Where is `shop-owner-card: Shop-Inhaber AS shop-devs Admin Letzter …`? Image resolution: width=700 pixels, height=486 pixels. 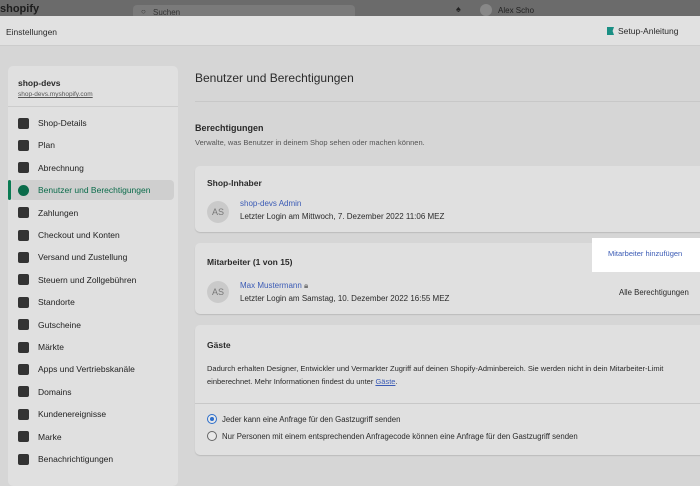 shop-owner-card: Shop-Inhaber AS shop-devs Admin Letzter … is located at coordinates (447, 199).